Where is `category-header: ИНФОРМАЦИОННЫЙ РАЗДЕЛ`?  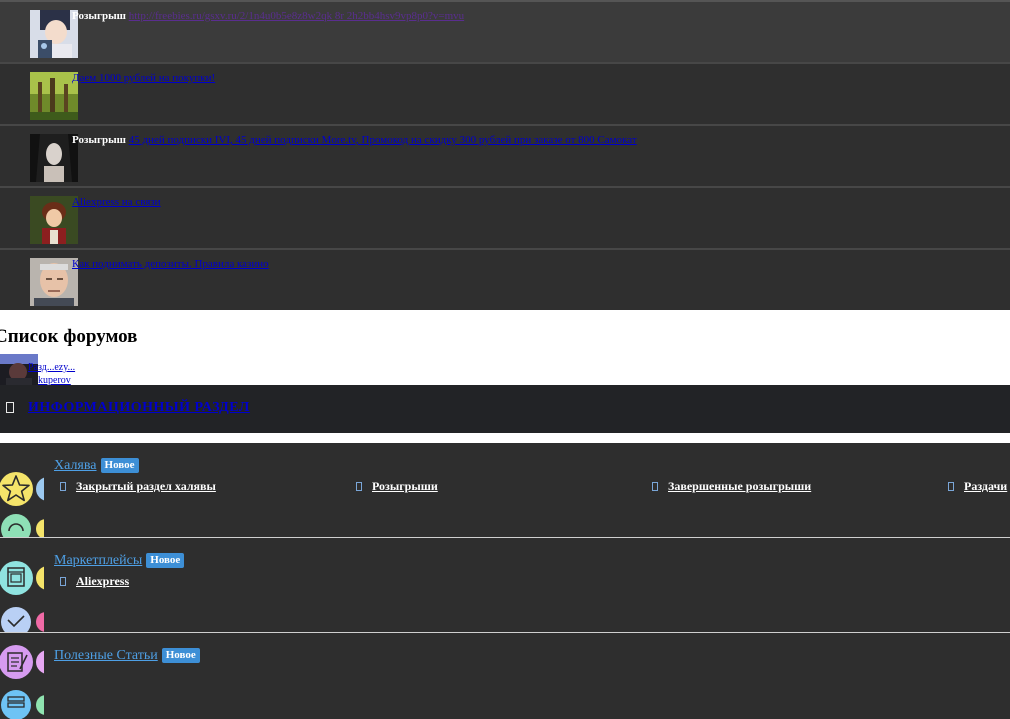
category-header: ИНФОРМАЦИОННЫЙ РАЗДЕЛ is located at coordinates (505, 409).